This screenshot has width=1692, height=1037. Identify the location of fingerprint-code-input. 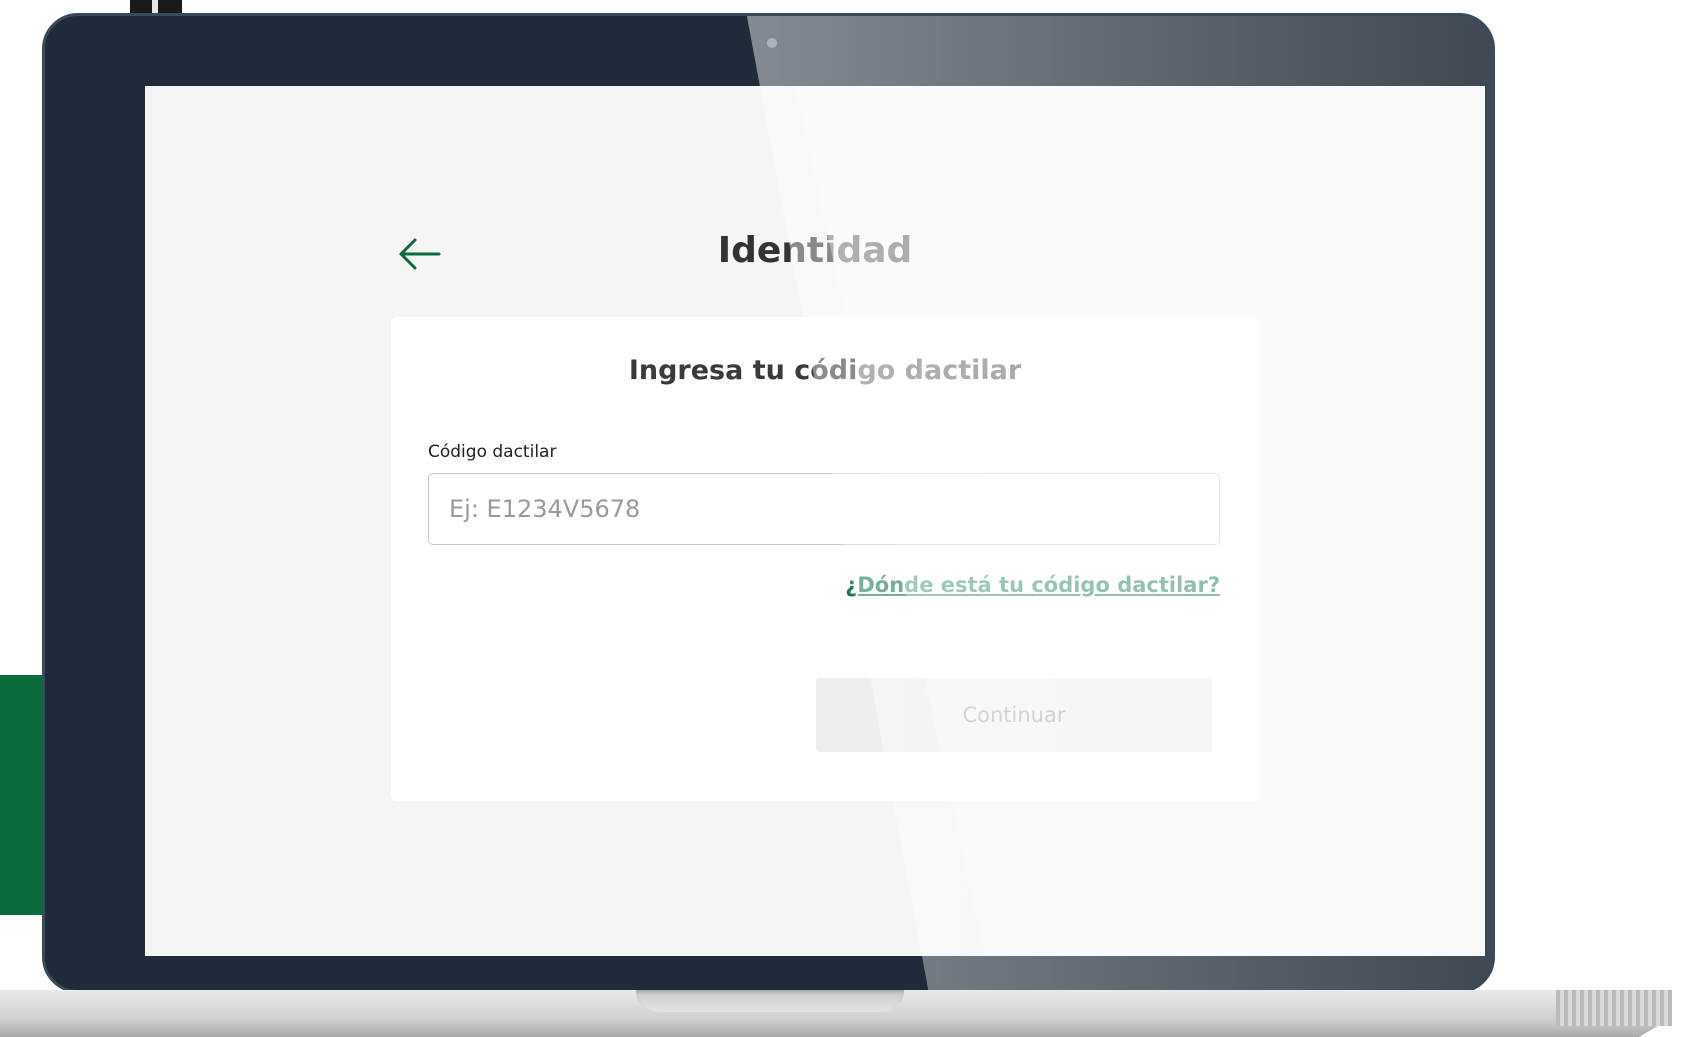
(824, 509).